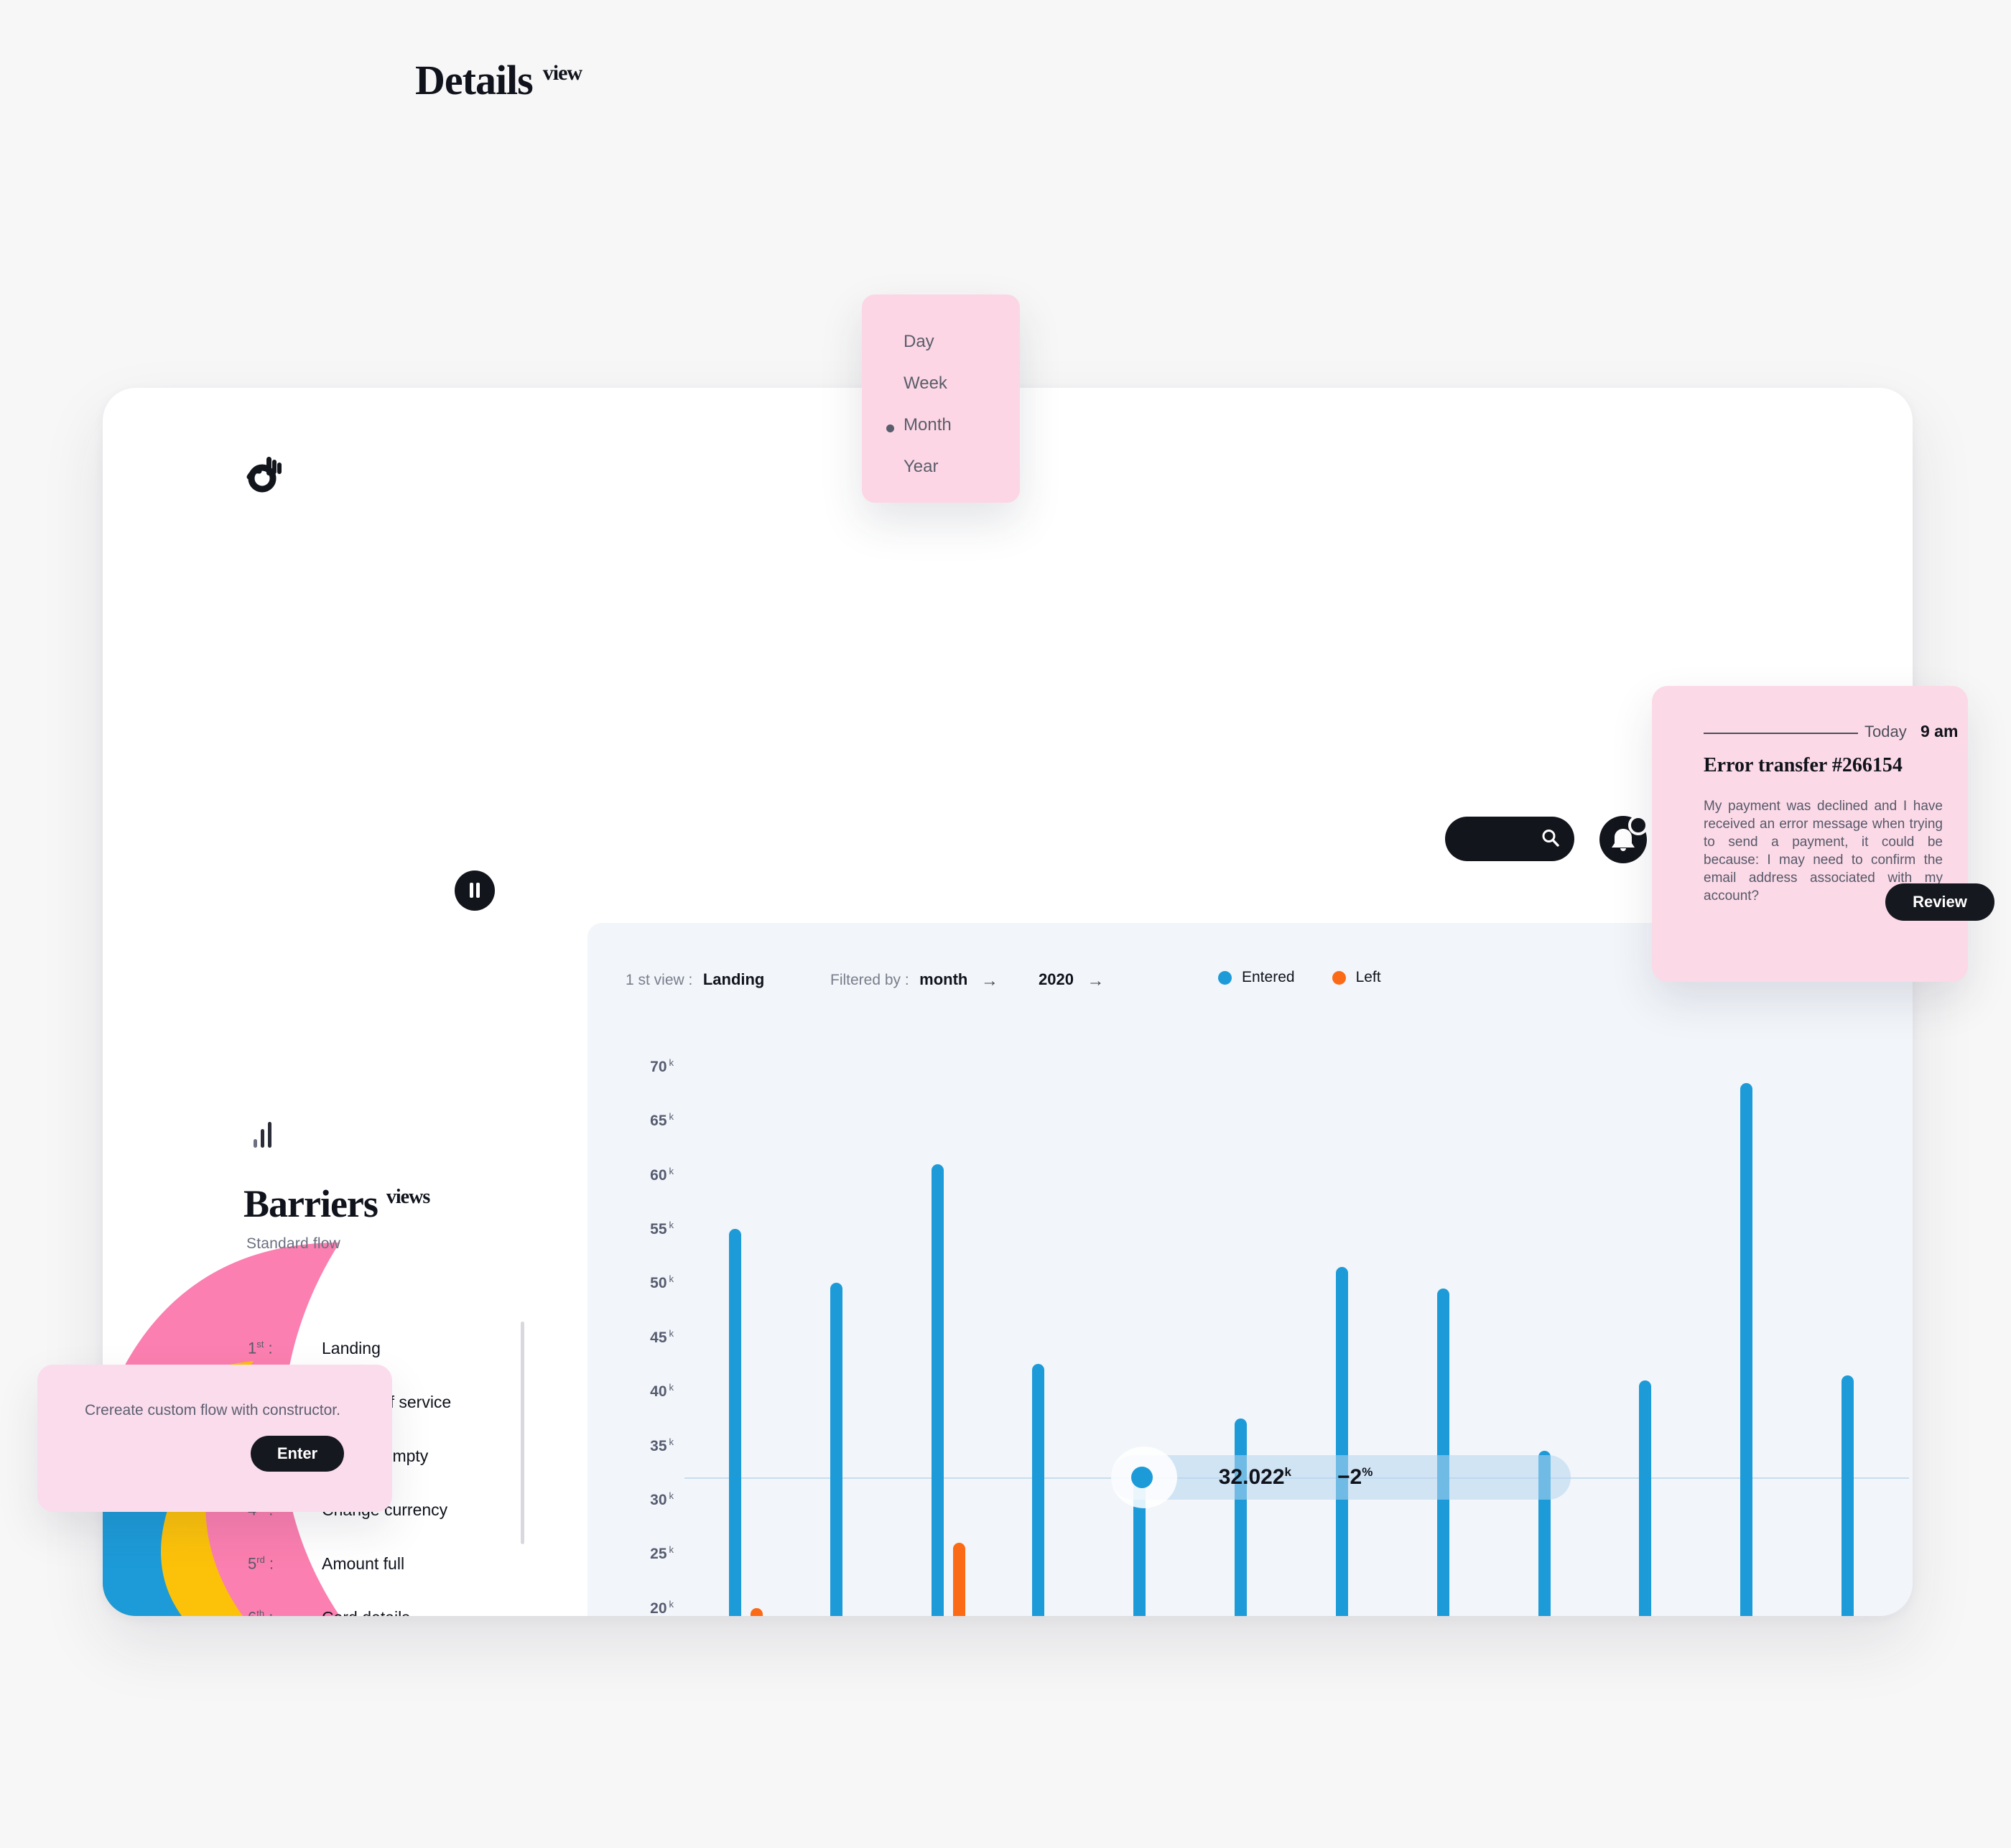  What do you see at coordinates (471, 890) in the screenshot?
I see `pause-bar-left` at bounding box center [471, 890].